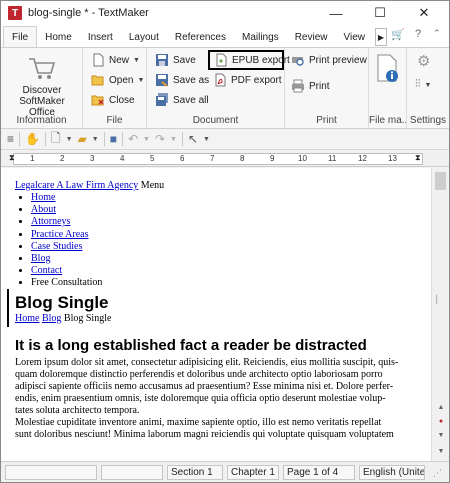 The width and height of the screenshot is (450, 483). Describe the element at coordinates (195, 472) in the screenshot. I see `status-section: Section 1` at that location.